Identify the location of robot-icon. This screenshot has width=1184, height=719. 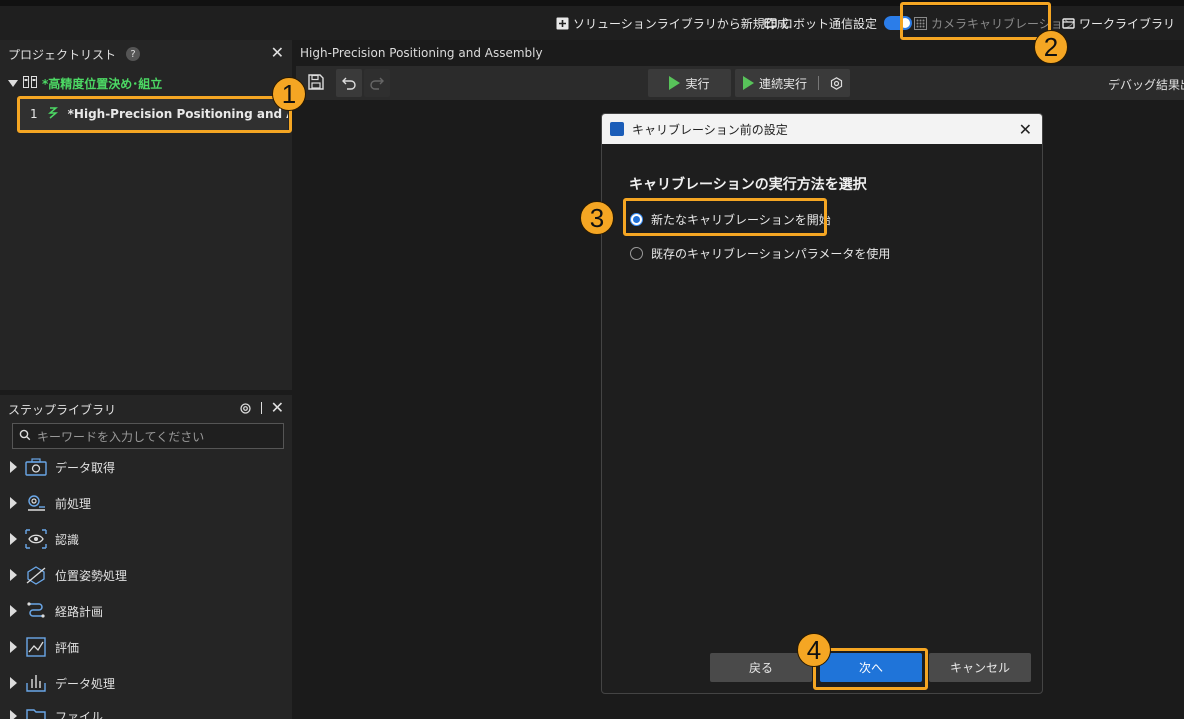
(770, 23).